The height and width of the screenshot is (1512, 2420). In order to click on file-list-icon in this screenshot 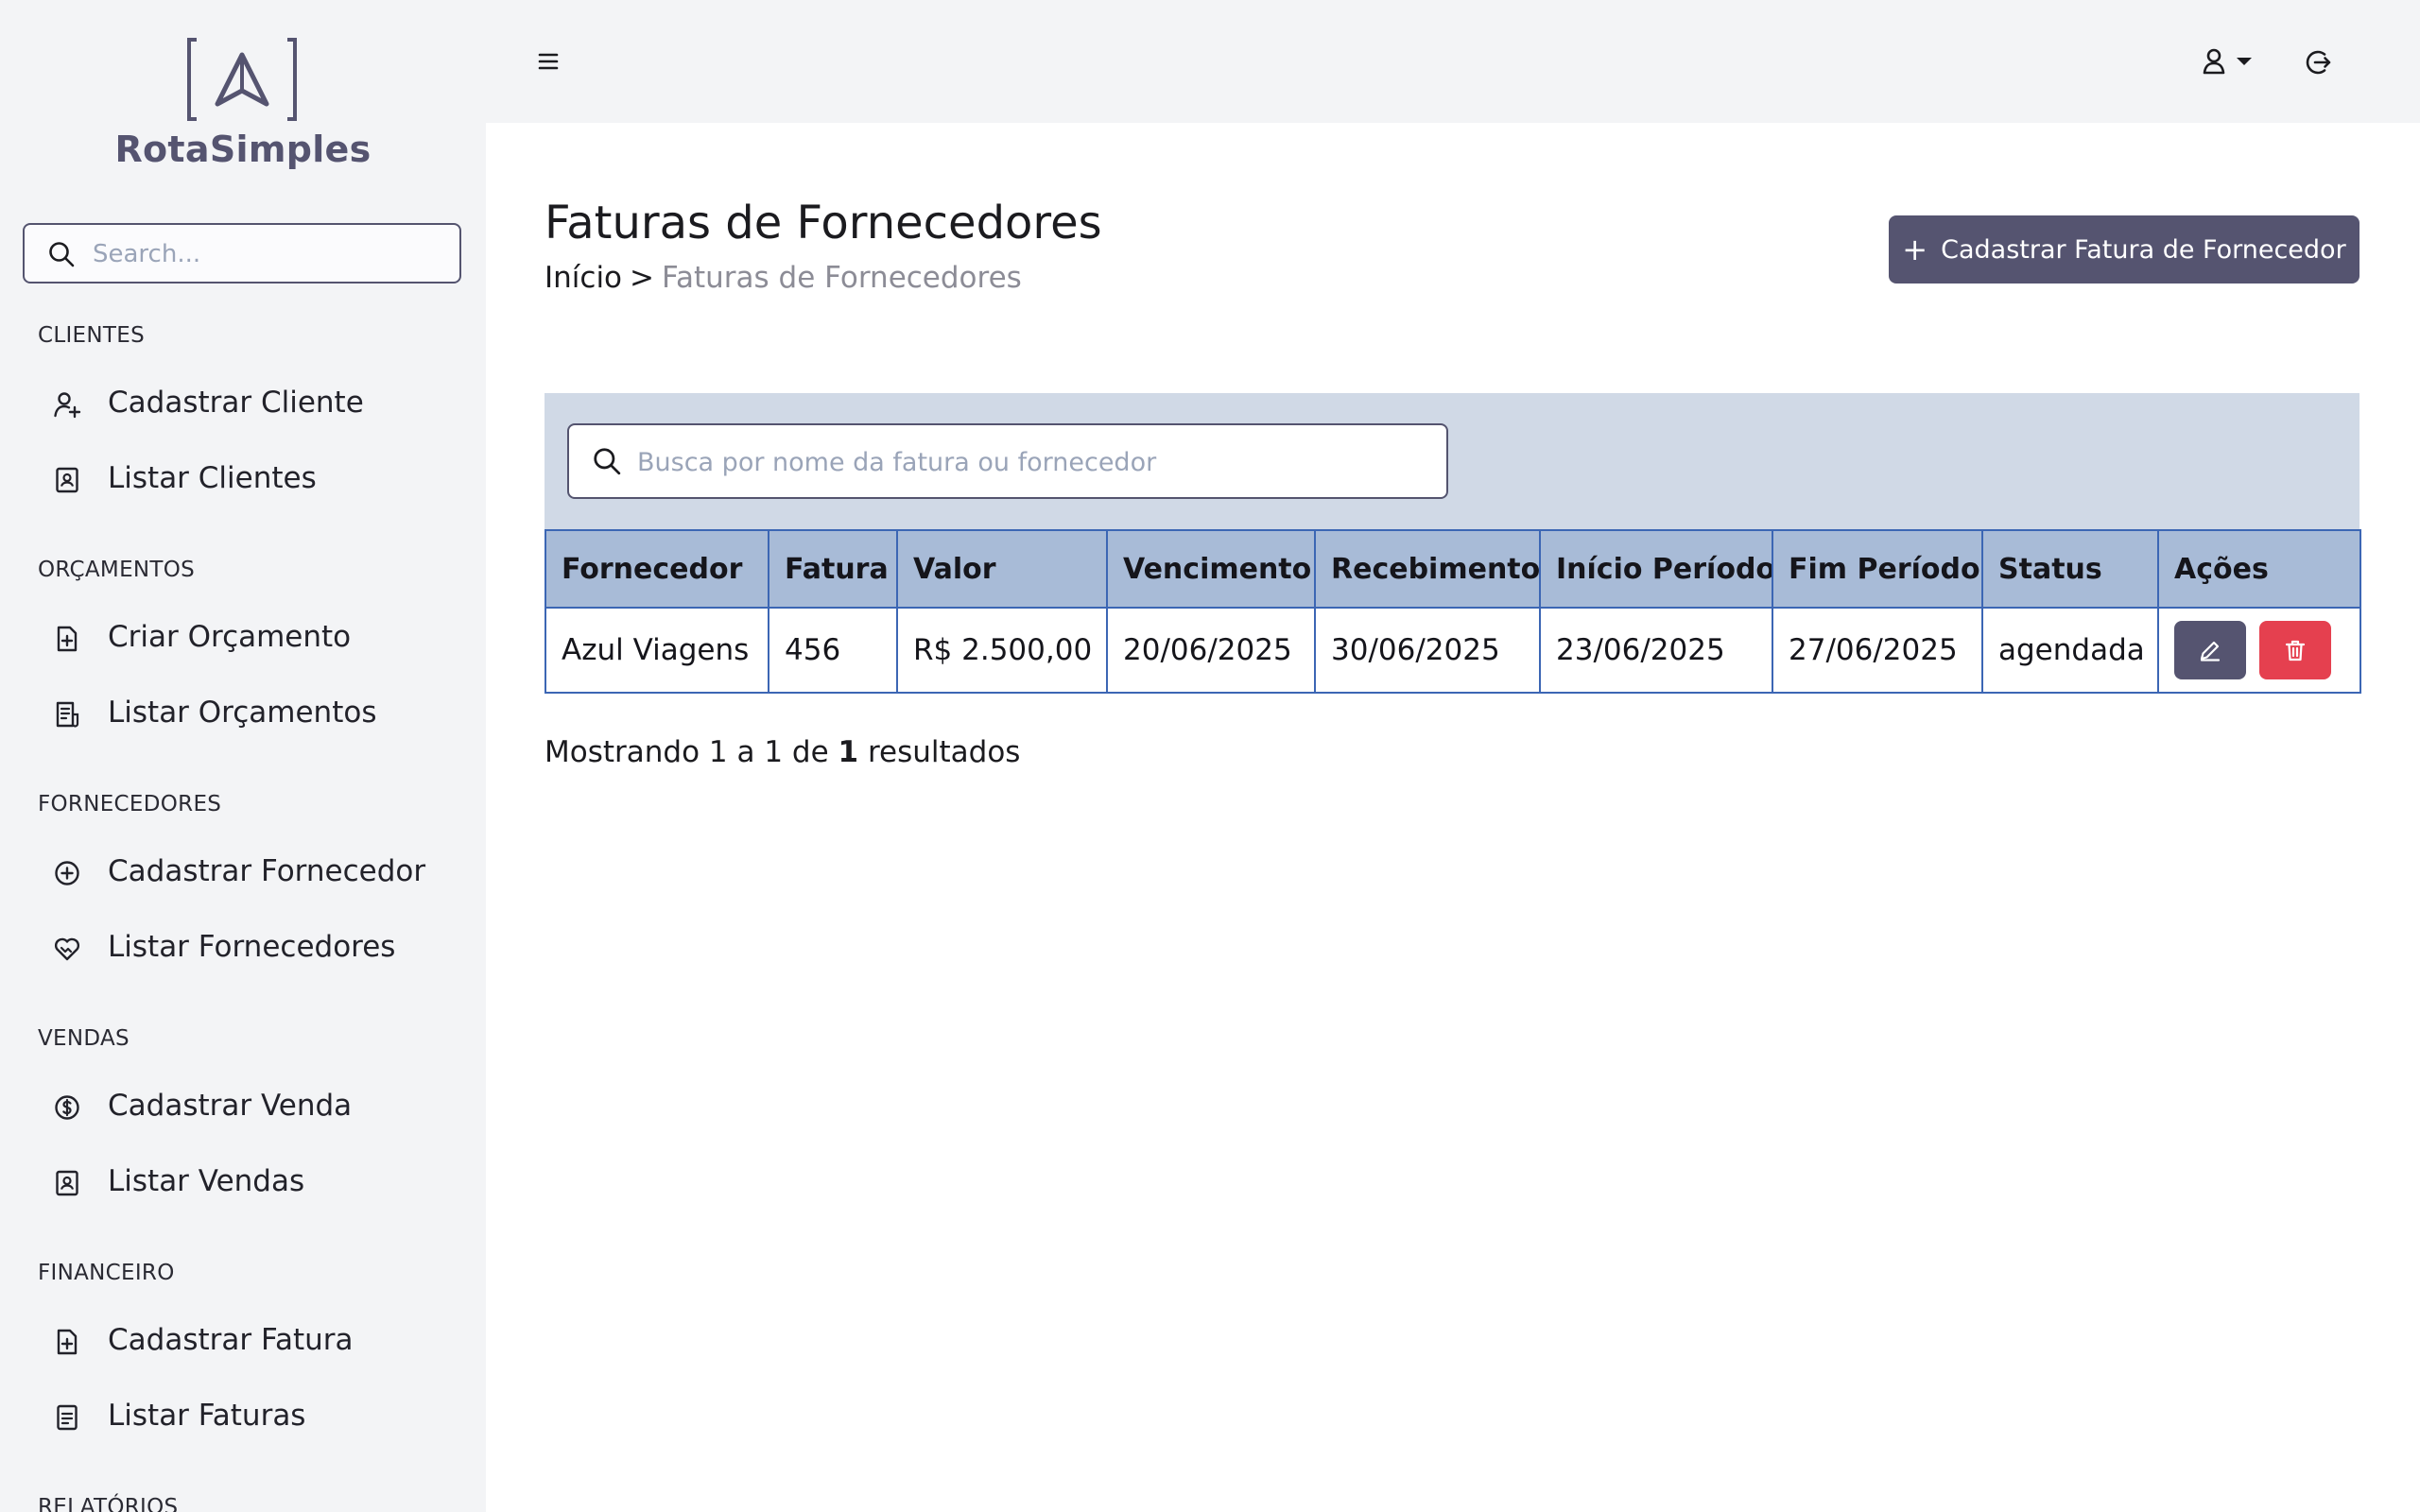, I will do `click(67, 714)`.